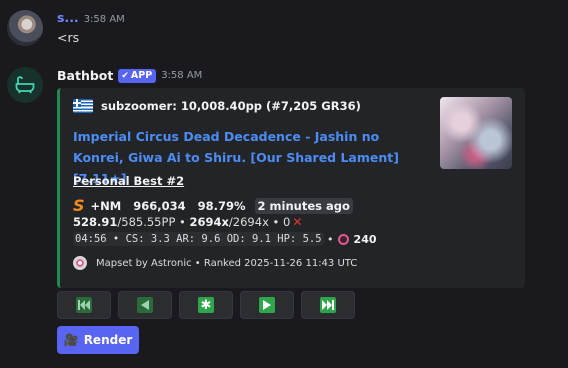 This screenshot has width=568, height=368. I want to click on combo: 2694x, so click(209, 222).